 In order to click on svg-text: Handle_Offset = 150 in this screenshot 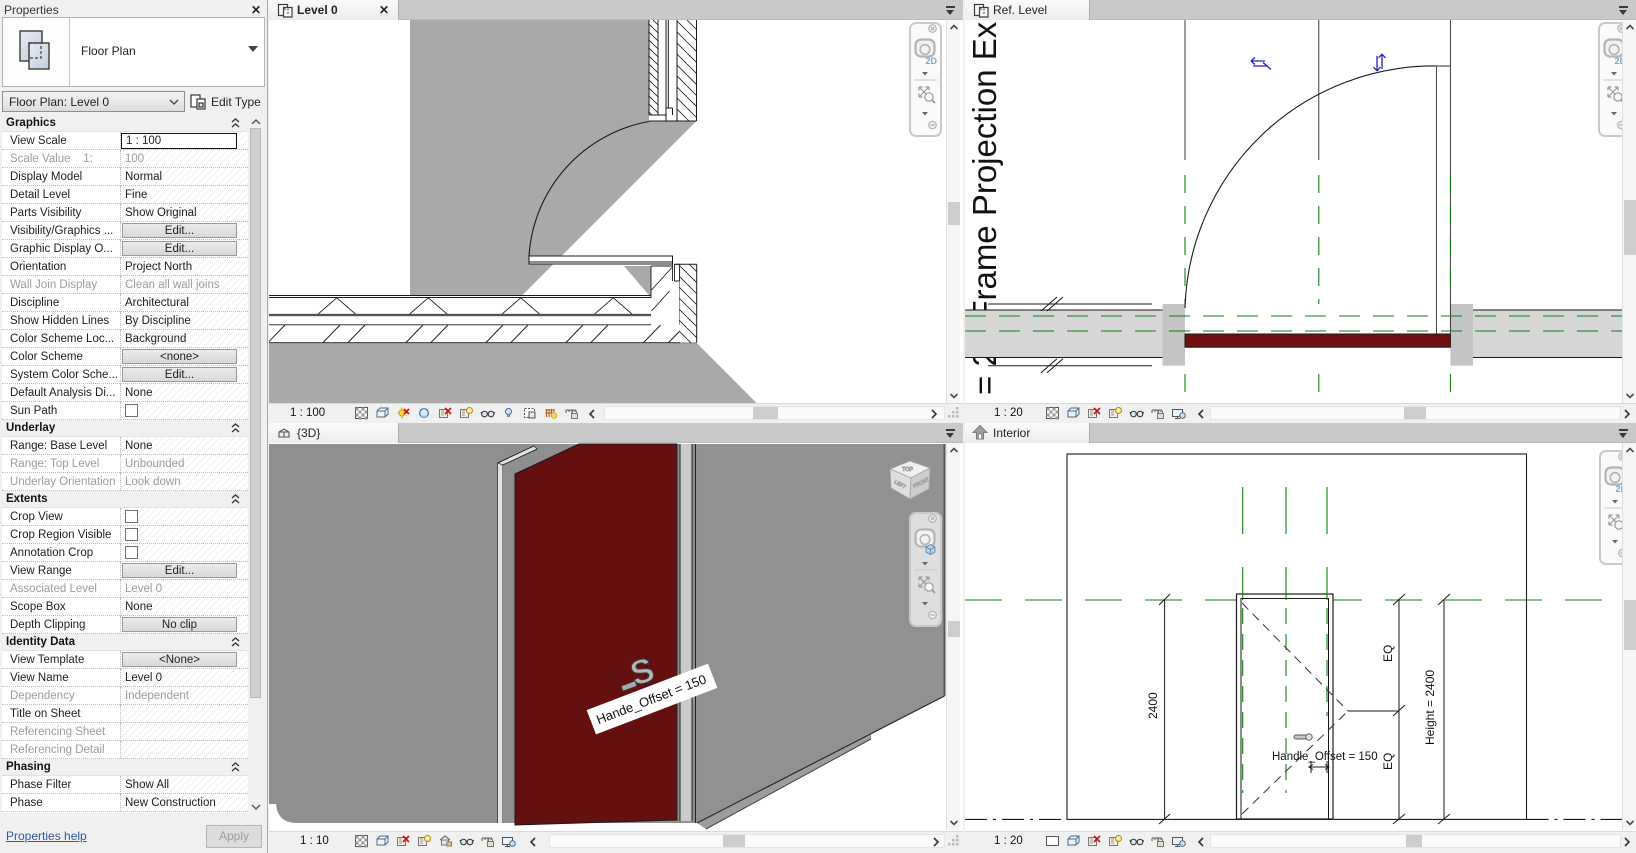, I will do `click(1325, 757)`.